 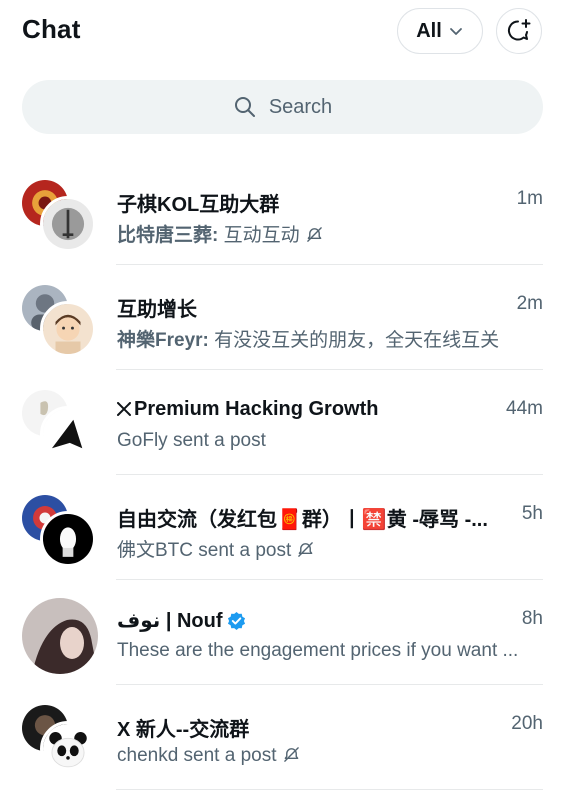 What do you see at coordinates (157, 310) in the screenshot?
I see `chat-name: 互助增长` at bounding box center [157, 310].